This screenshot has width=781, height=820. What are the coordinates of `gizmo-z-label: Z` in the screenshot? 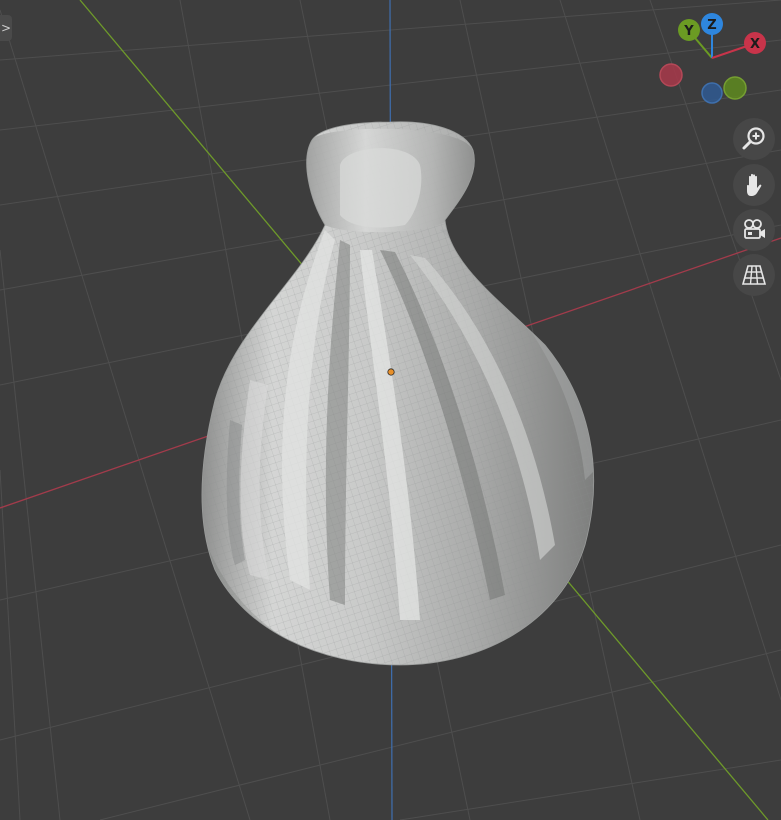 It's located at (711, 25).